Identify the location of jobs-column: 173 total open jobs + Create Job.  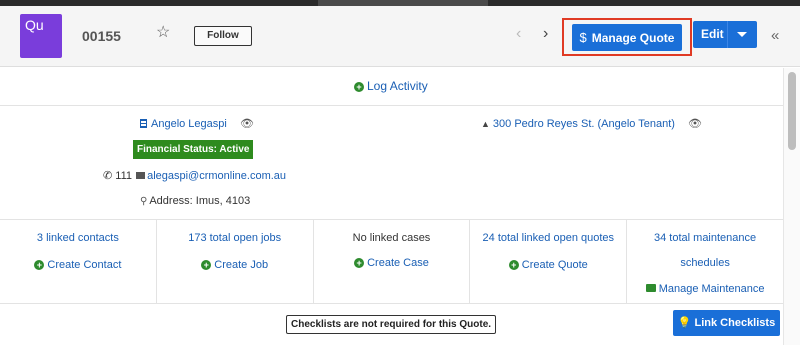
(235, 261).